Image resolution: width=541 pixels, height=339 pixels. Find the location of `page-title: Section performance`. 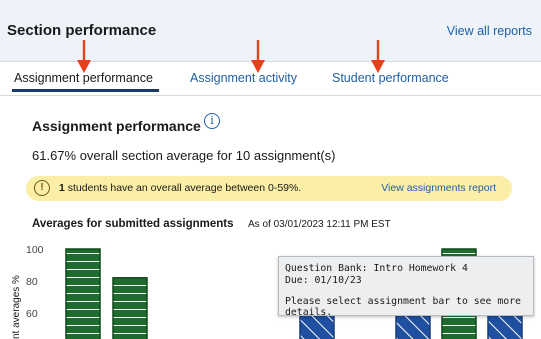

page-title: Section performance is located at coordinates (82, 30).